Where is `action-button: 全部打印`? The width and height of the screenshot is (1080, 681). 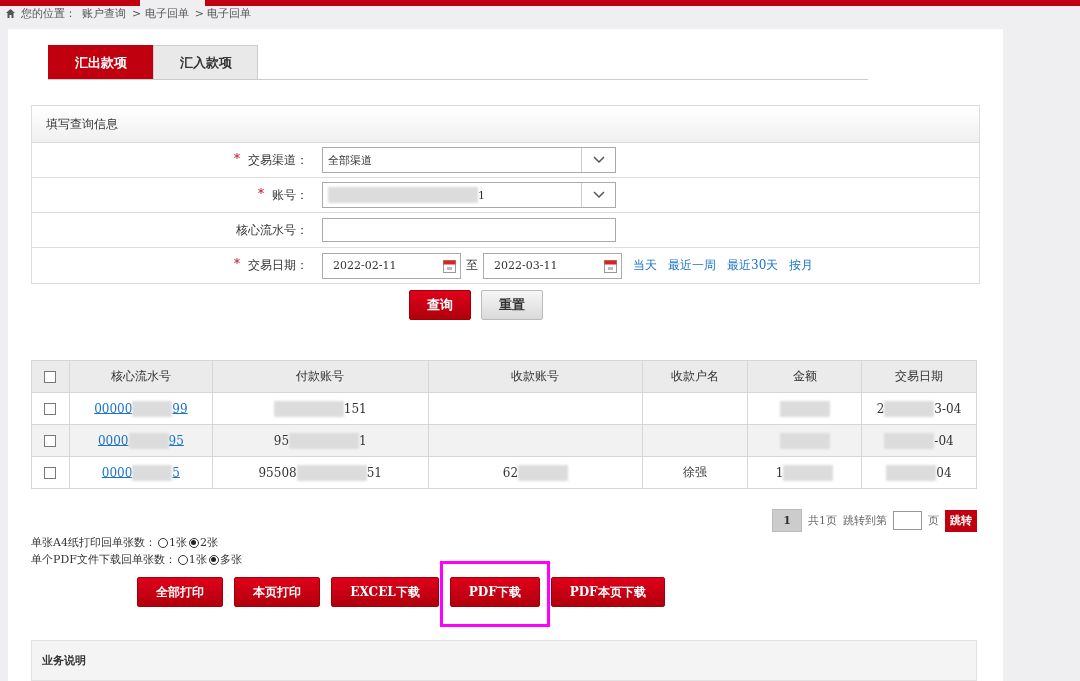 action-button: 全部打印 is located at coordinates (180, 592).